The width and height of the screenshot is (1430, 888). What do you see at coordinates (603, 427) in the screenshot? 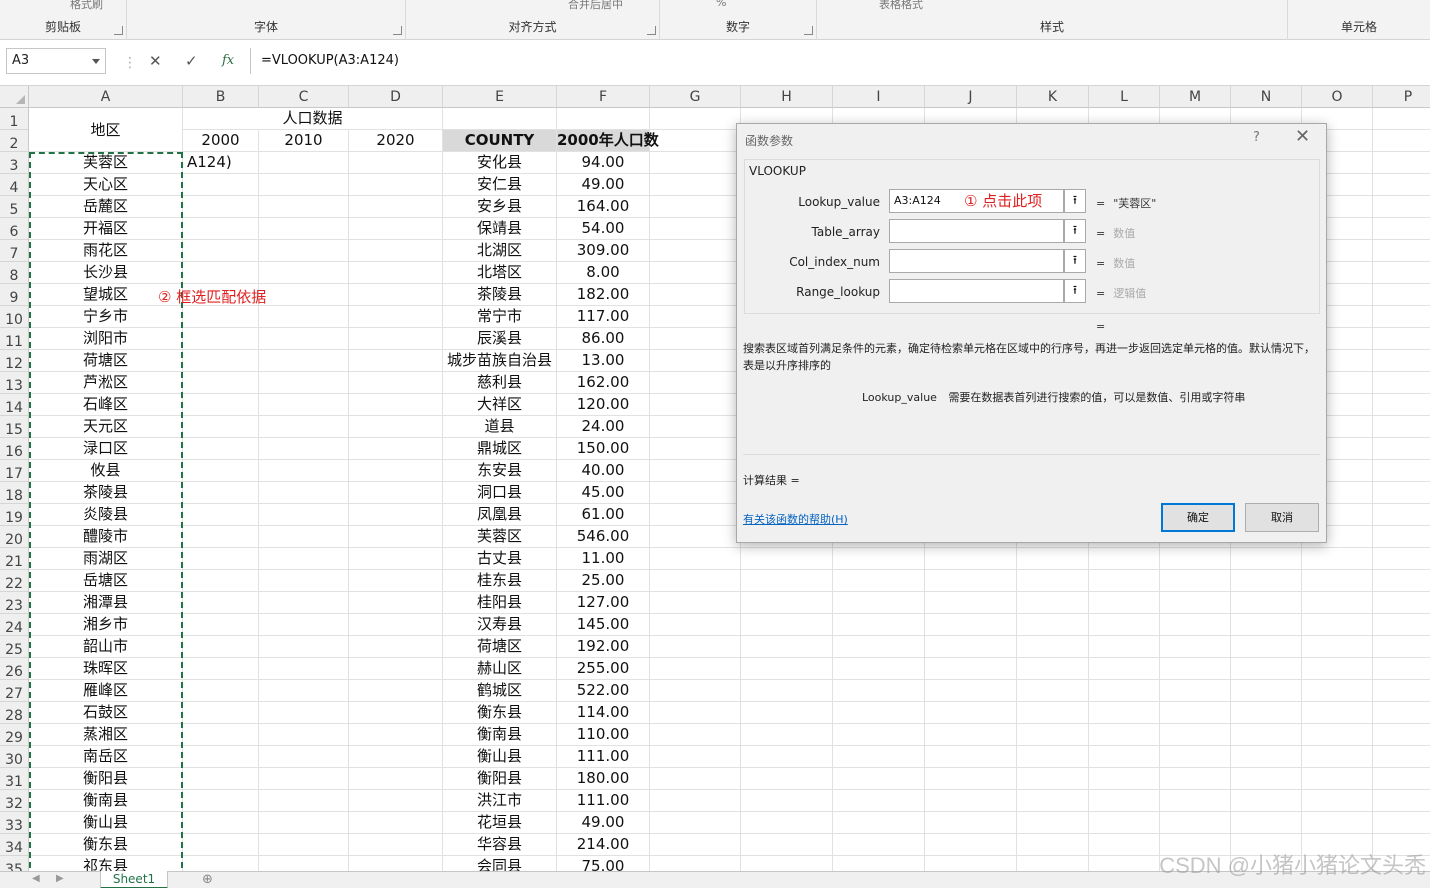
I see `cell-population: 24.00` at bounding box center [603, 427].